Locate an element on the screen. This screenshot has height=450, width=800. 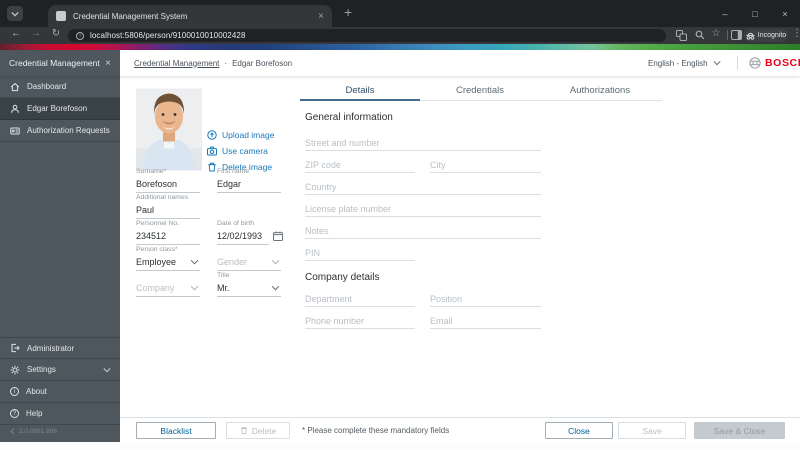
bosch-symbol-icon is located at coordinates (755, 63).